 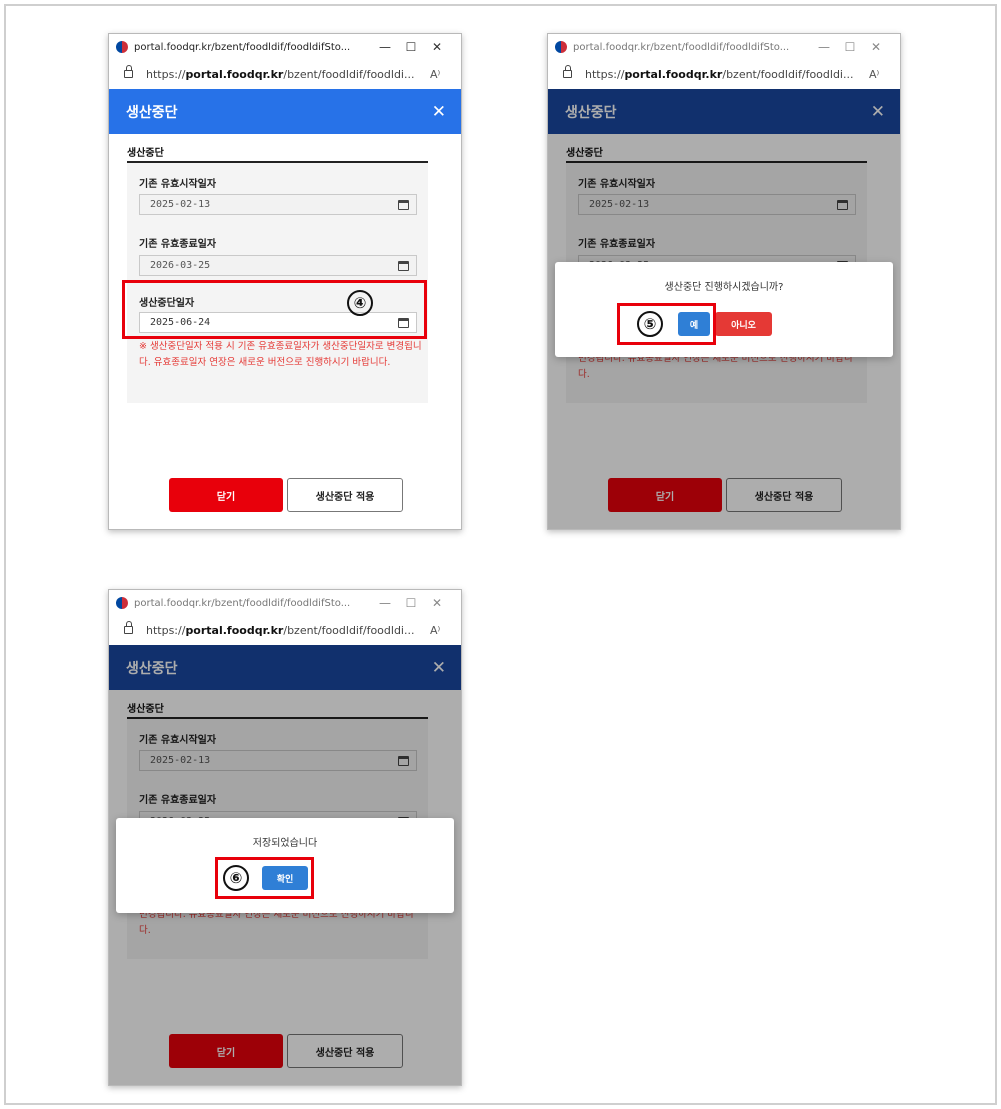 I want to click on no-button: 아니오, so click(x=743, y=324).